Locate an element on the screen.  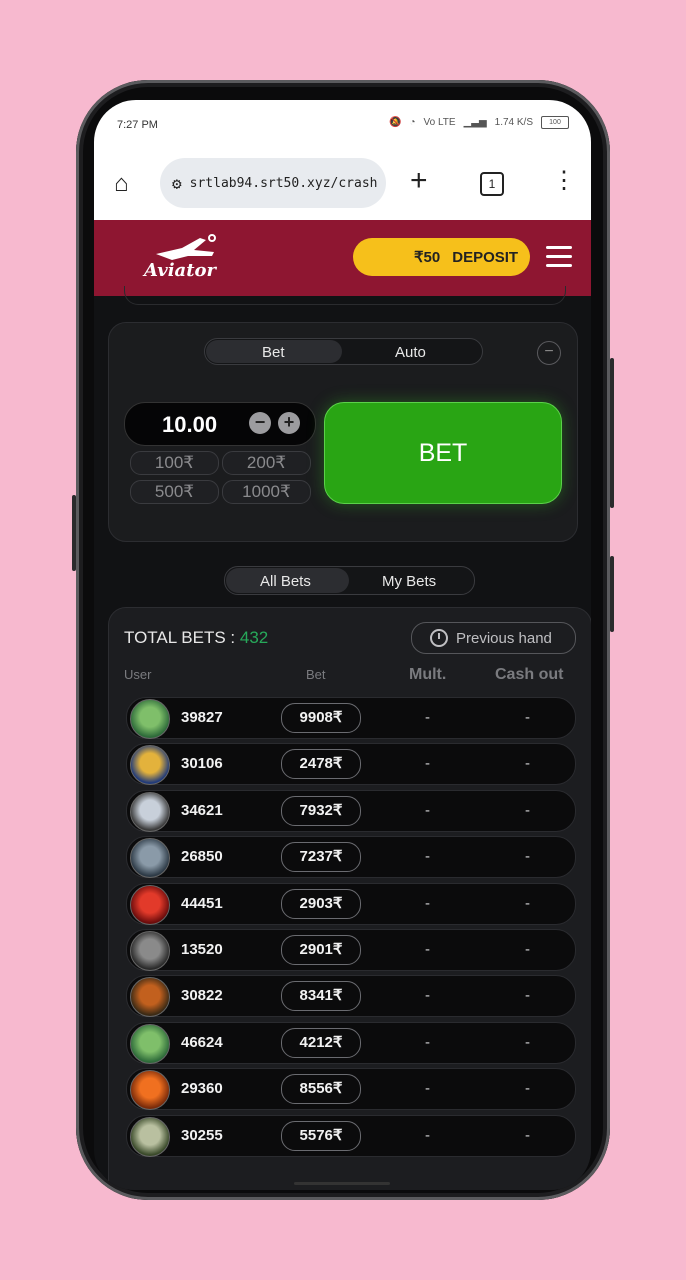
home-indicator is located at coordinates (342, 1183).